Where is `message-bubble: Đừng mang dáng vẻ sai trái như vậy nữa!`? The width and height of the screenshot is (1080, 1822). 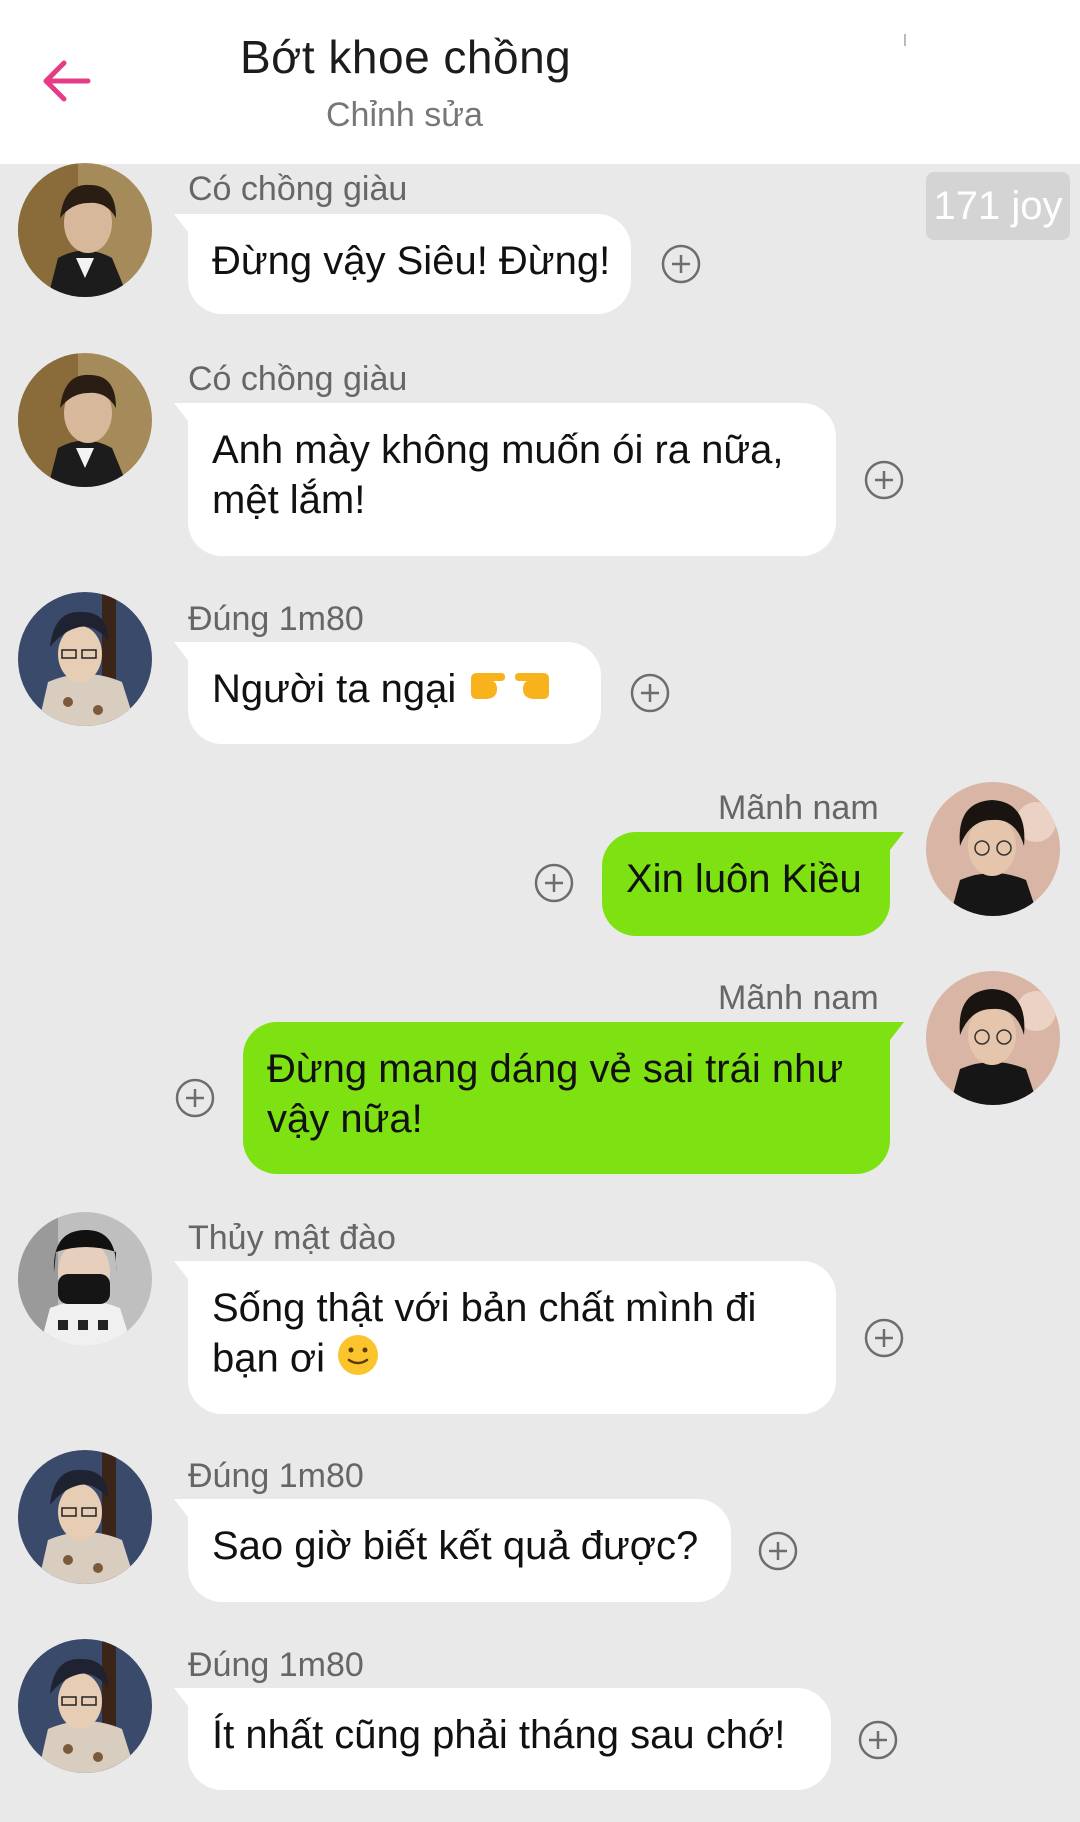
message-bubble: Đừng mang dáng vẻ sai trái như vậy nữa! is located at coordinates (573, 1098).